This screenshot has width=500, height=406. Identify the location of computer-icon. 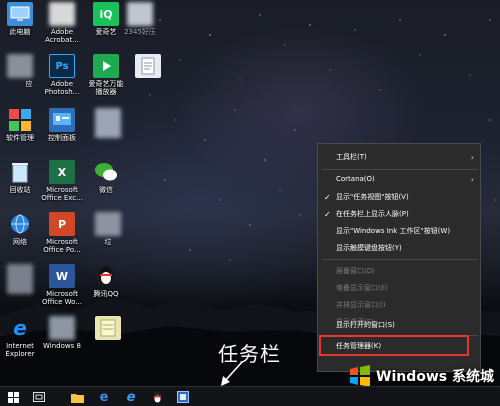
(20, 14).